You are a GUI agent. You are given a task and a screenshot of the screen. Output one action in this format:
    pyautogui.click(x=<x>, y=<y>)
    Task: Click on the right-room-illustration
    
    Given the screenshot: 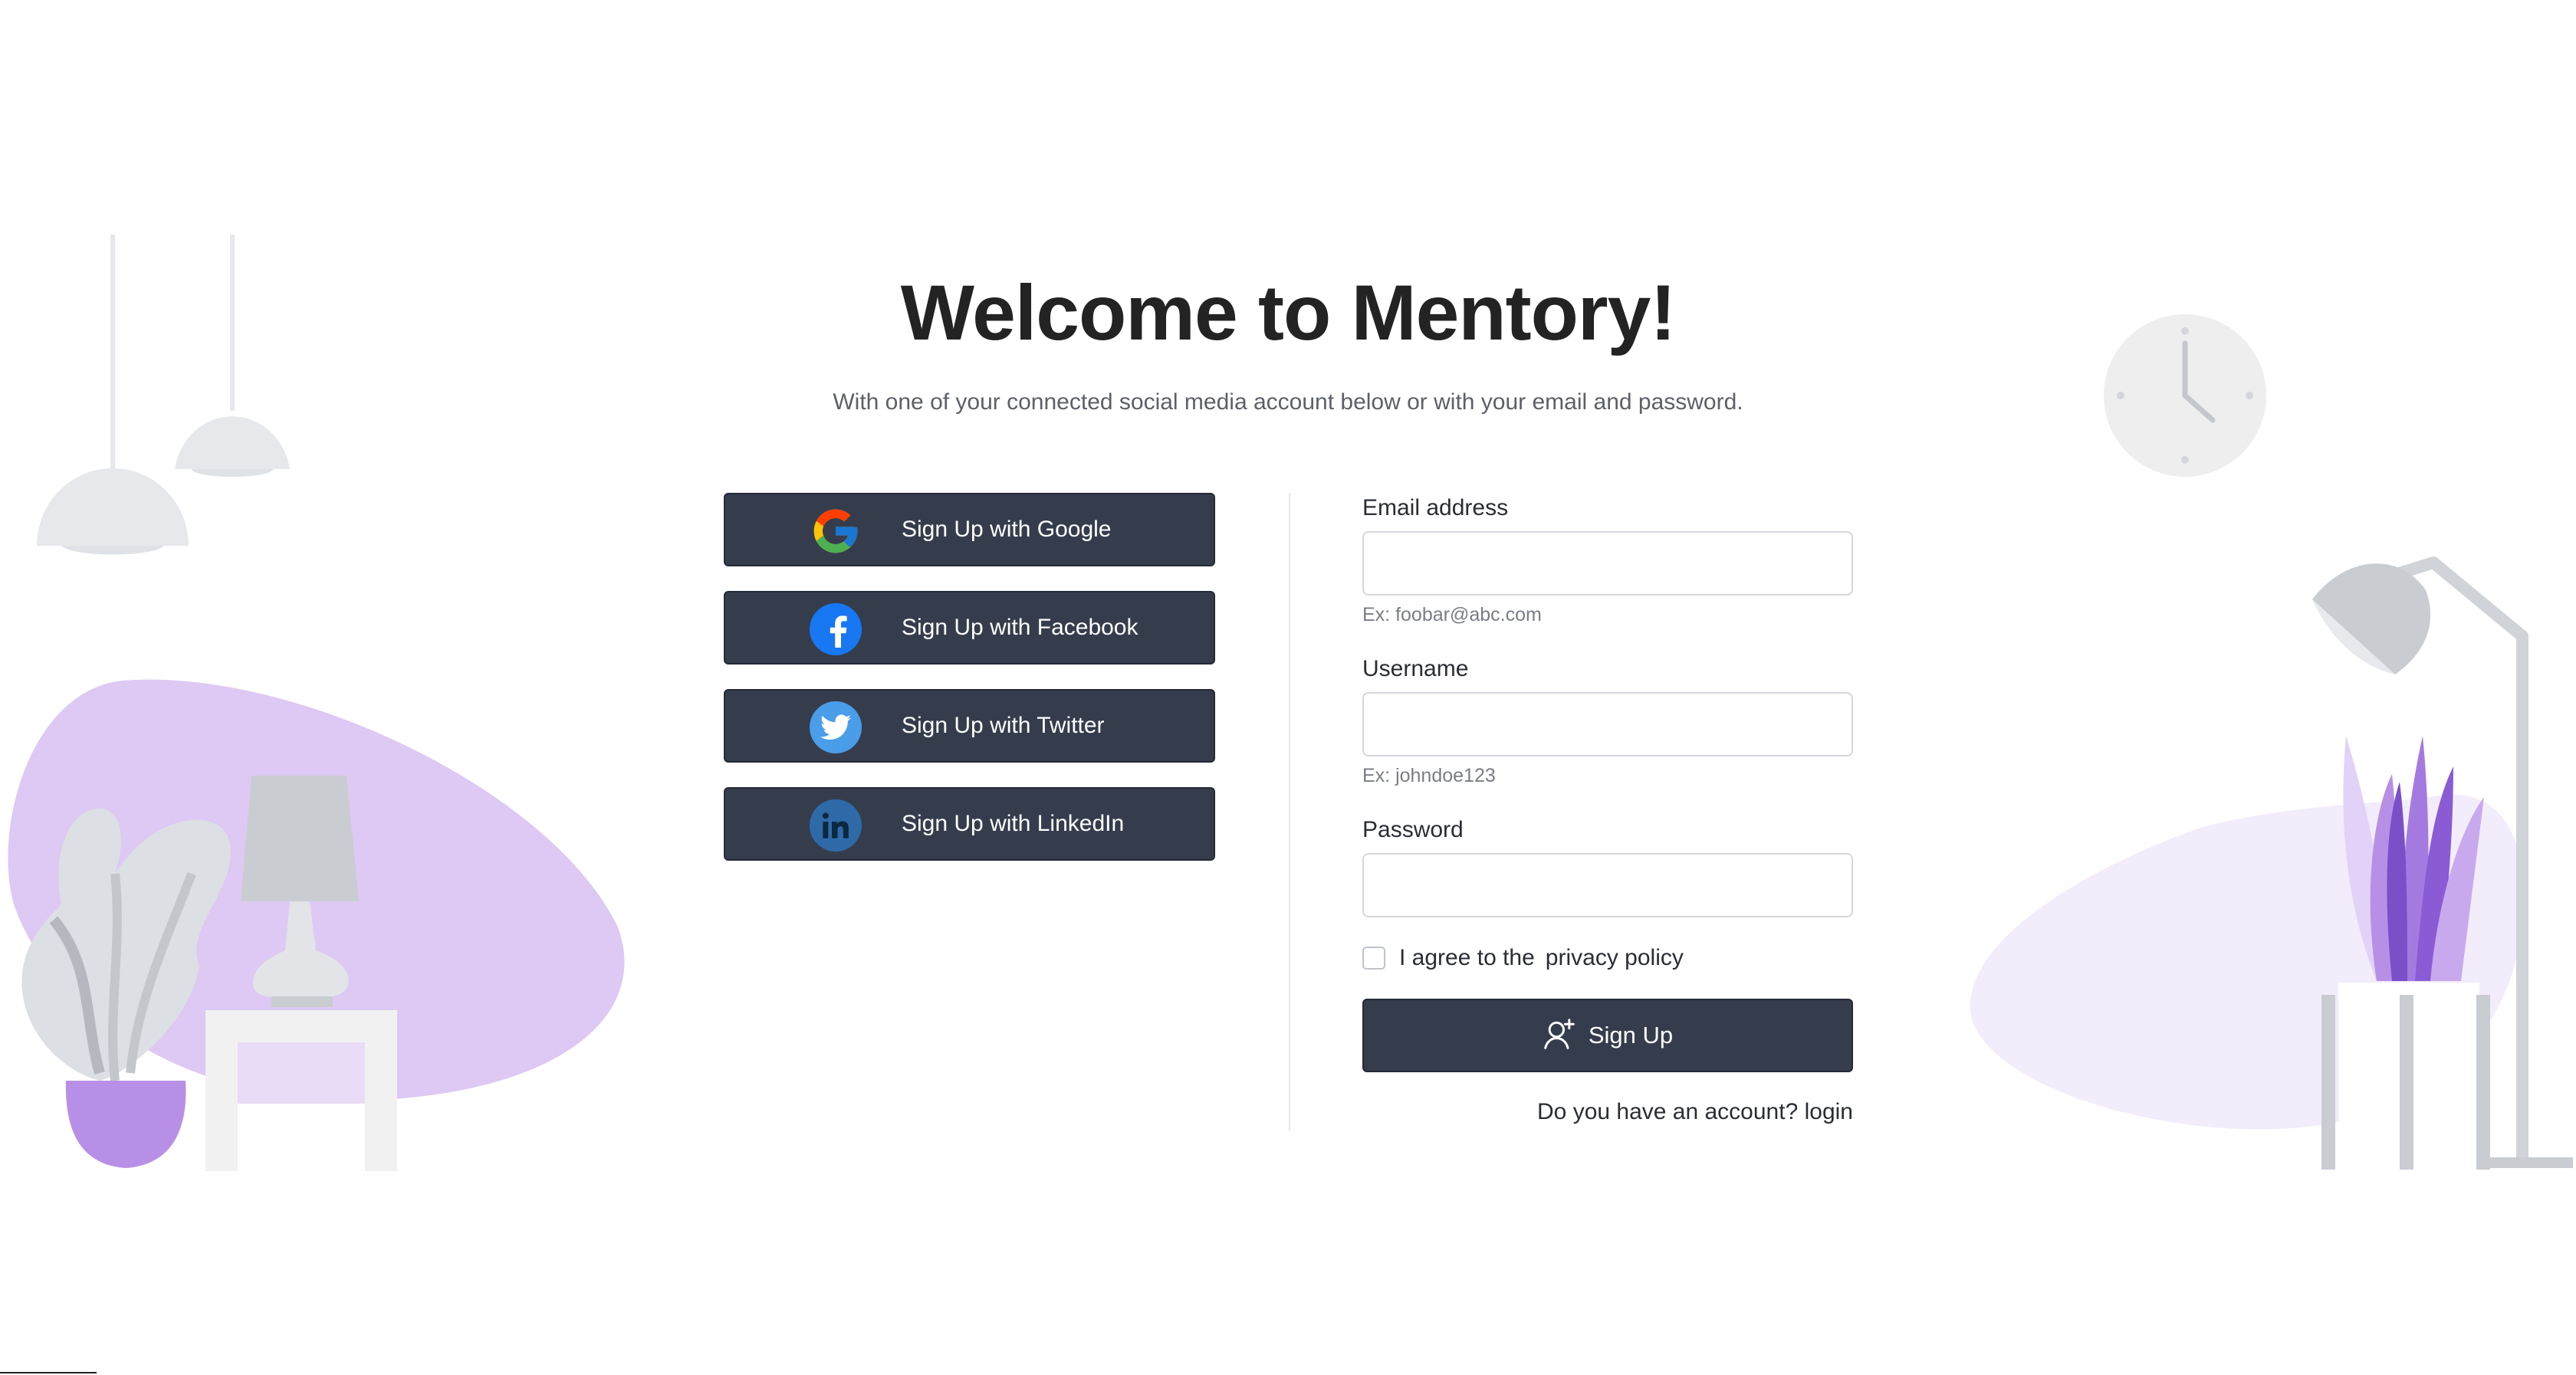 What is the action you would take?
    pyautogui.click(x=2272, y=742)
    